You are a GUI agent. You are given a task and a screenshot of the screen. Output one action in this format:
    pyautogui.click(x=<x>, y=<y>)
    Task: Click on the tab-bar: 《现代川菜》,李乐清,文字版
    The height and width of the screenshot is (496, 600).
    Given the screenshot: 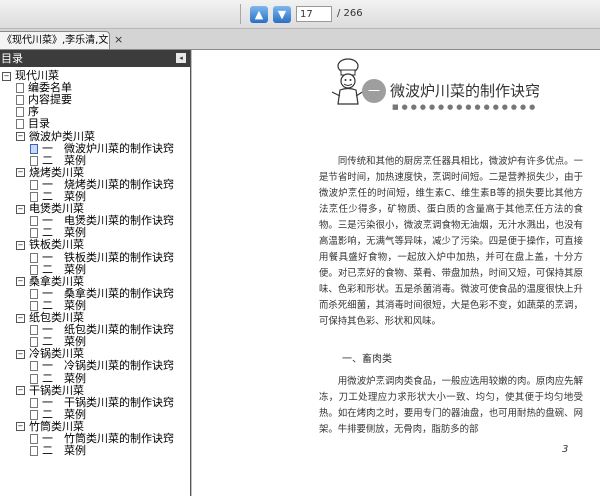 What is the action you would take?
    pyautogui.click(x=300, y=39)
    